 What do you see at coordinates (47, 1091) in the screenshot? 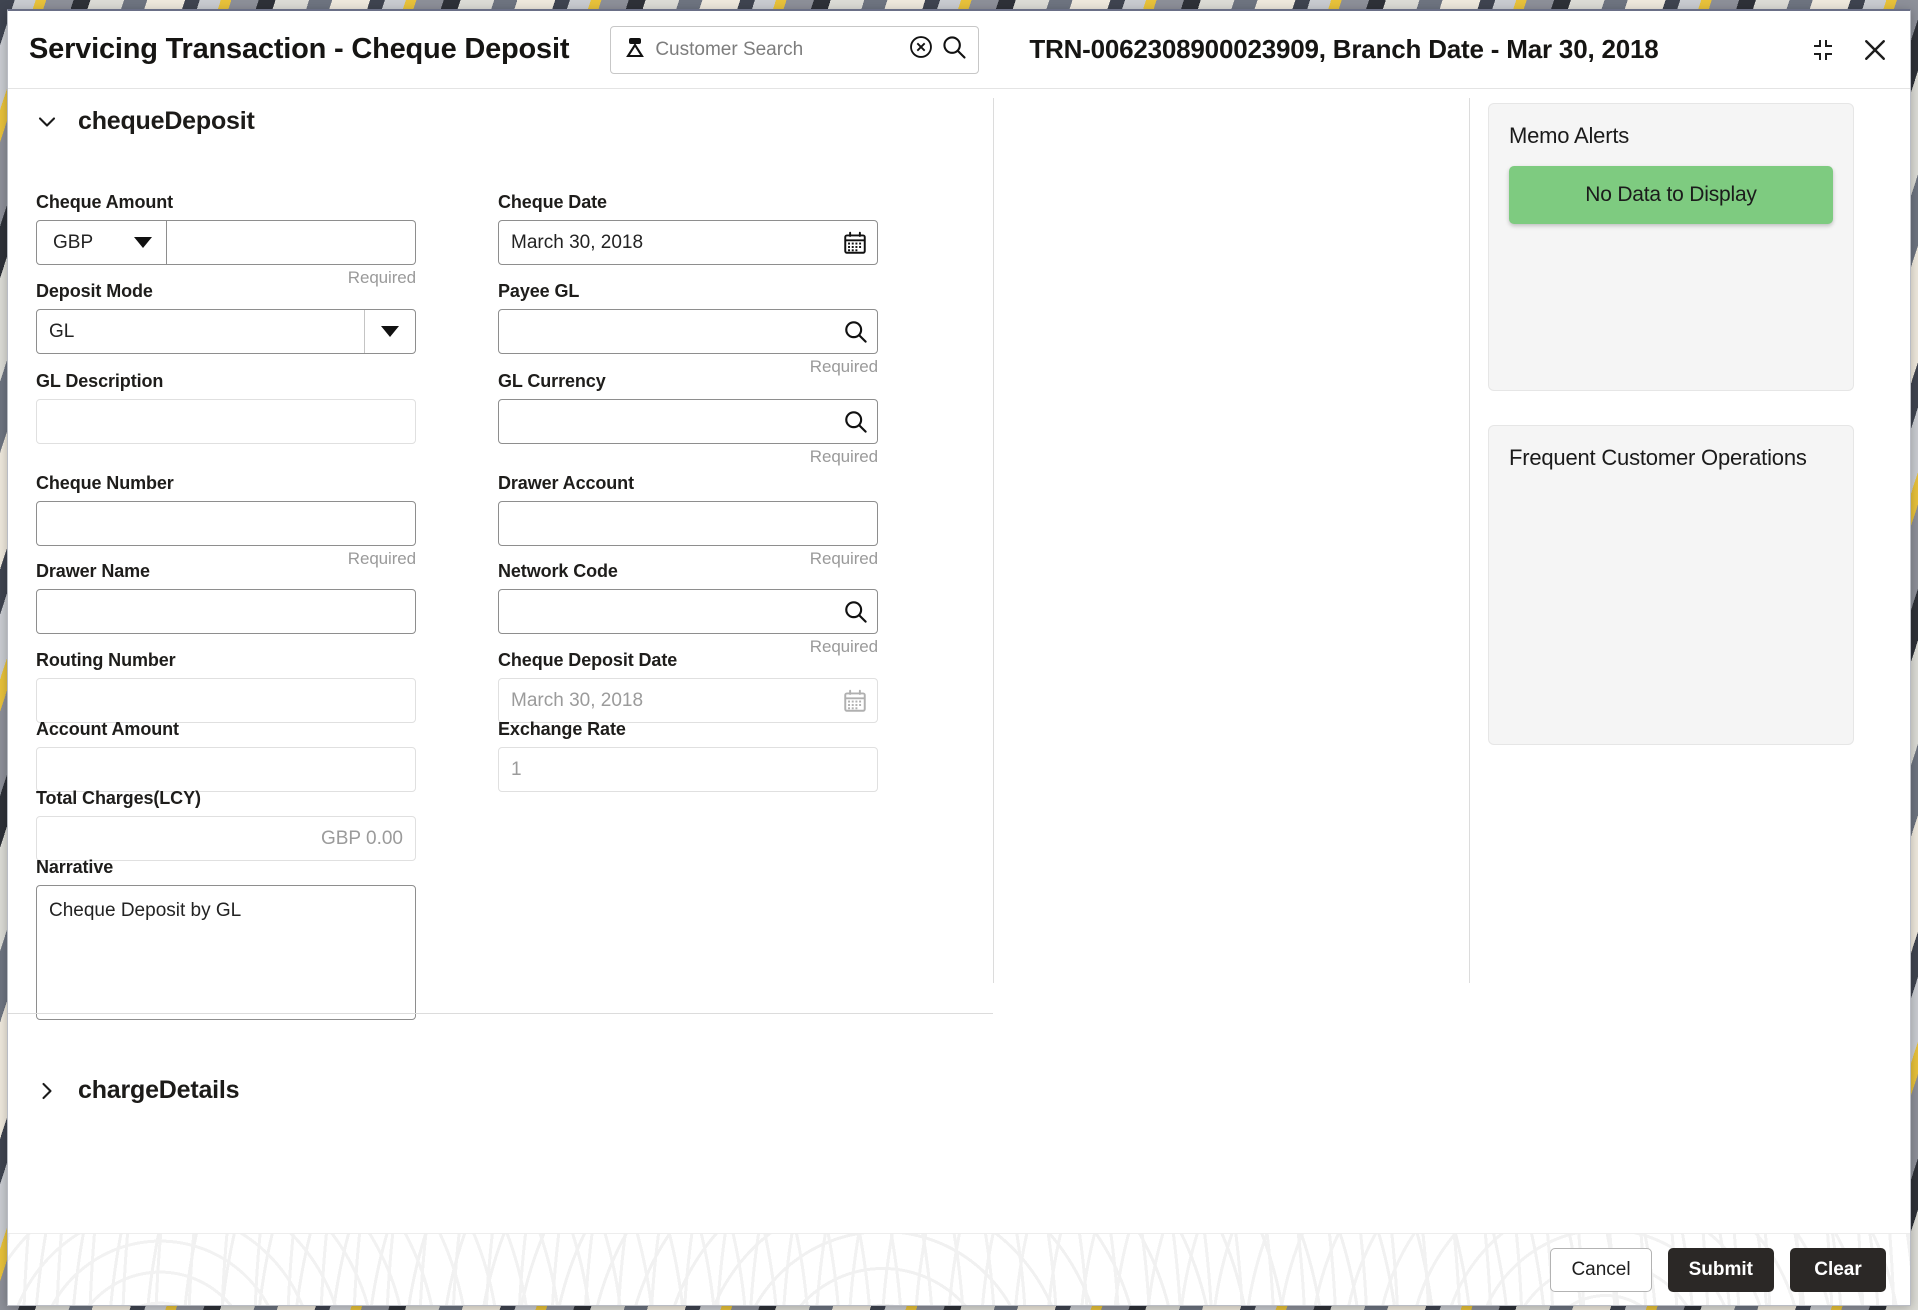
I see `chevron-right-icon` at bounding box center [47, 1091].